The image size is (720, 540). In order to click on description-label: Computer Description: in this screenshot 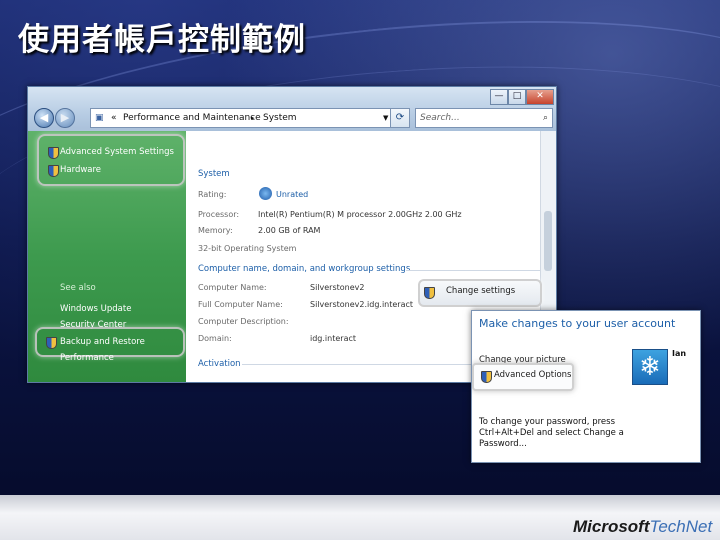, I will do `click(243, 321)`.